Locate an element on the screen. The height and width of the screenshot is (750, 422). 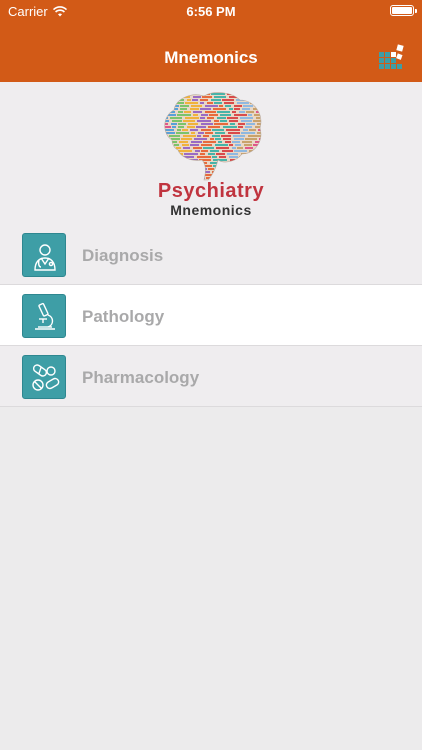
brain-logo-image is located at coordinates (213, 136).